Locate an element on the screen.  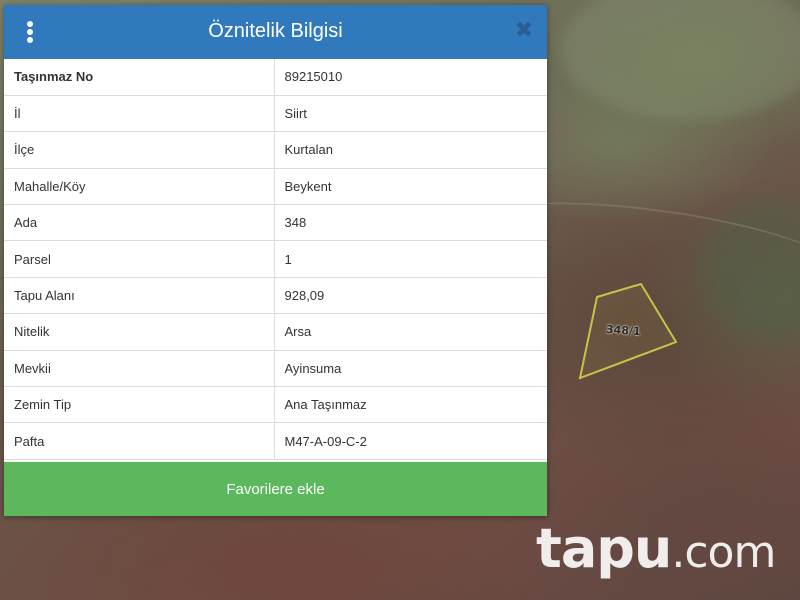
attribute-key: Zemin Tip is located at coordinates (139, 405).